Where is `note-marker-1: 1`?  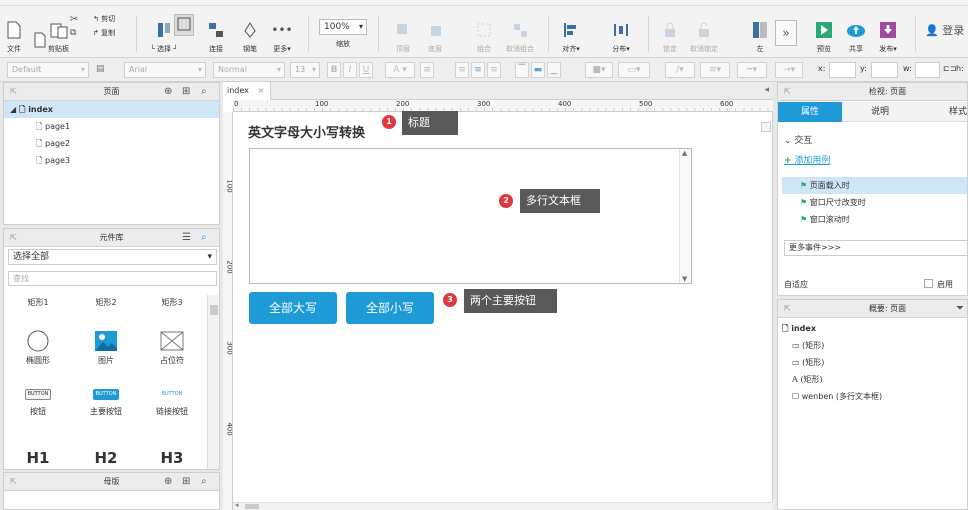 note-marker-1: 1 is located at coordinates (389, 122).